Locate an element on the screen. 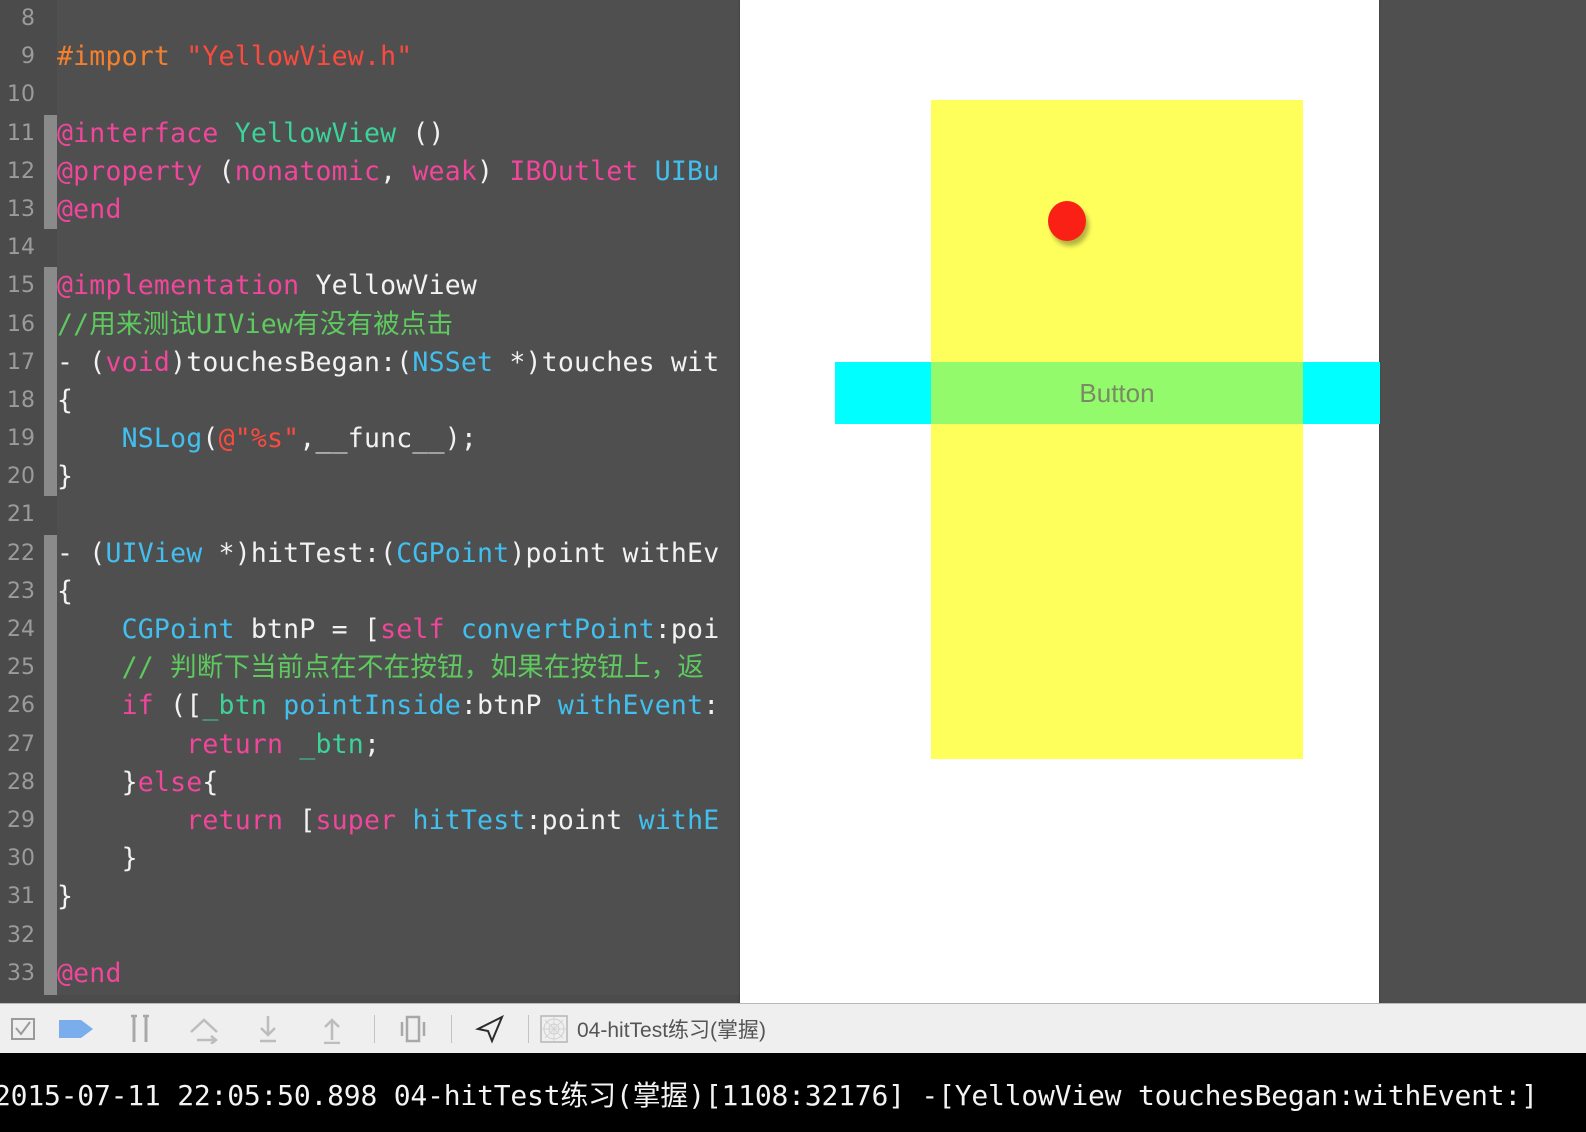  code-text: CGPoint btnP = [self convertPoint:poi is located at coordinates (388, 630).